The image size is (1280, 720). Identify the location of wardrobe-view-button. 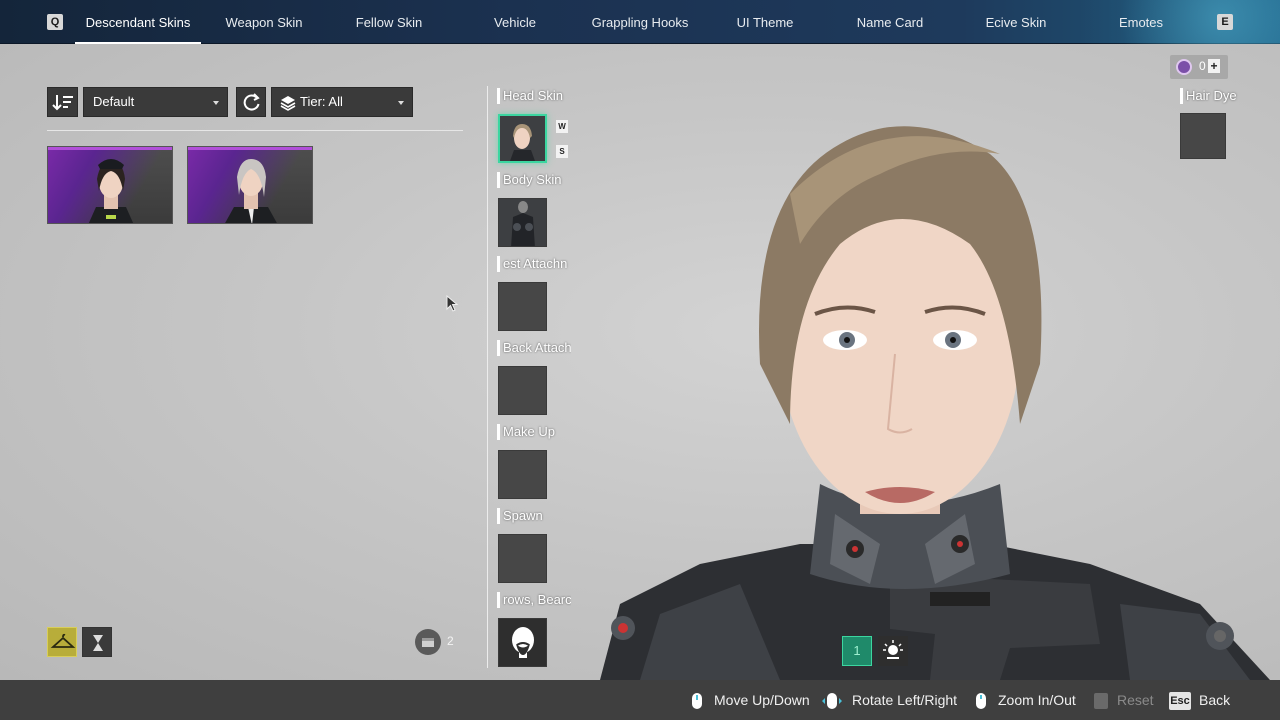
(62, 642).